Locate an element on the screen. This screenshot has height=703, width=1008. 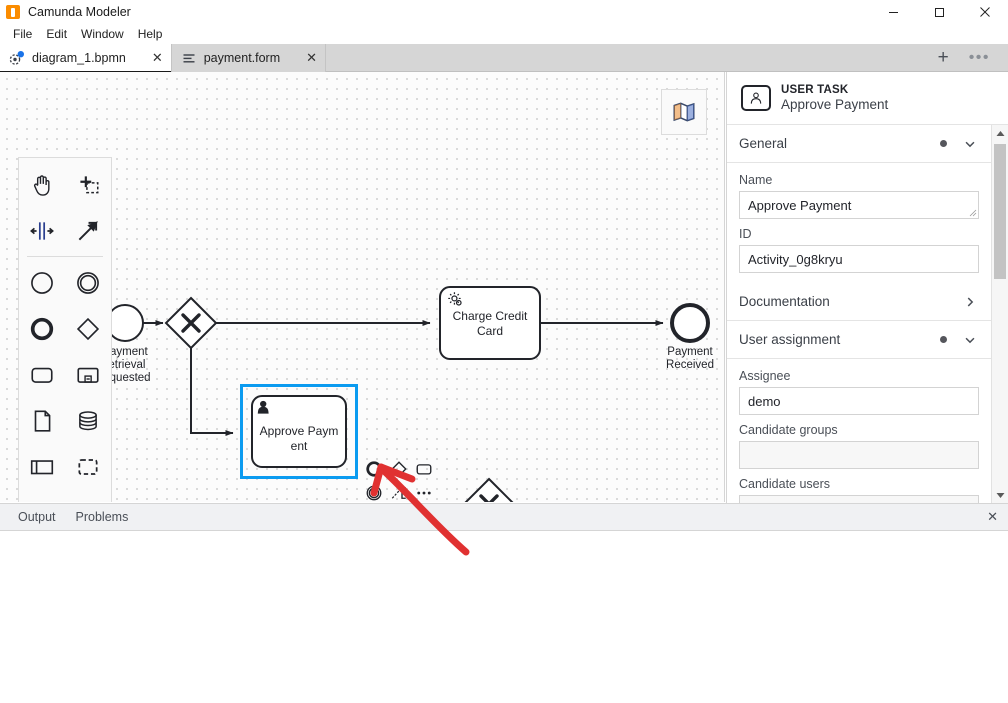
start-event is located at coordinates (125, 323).